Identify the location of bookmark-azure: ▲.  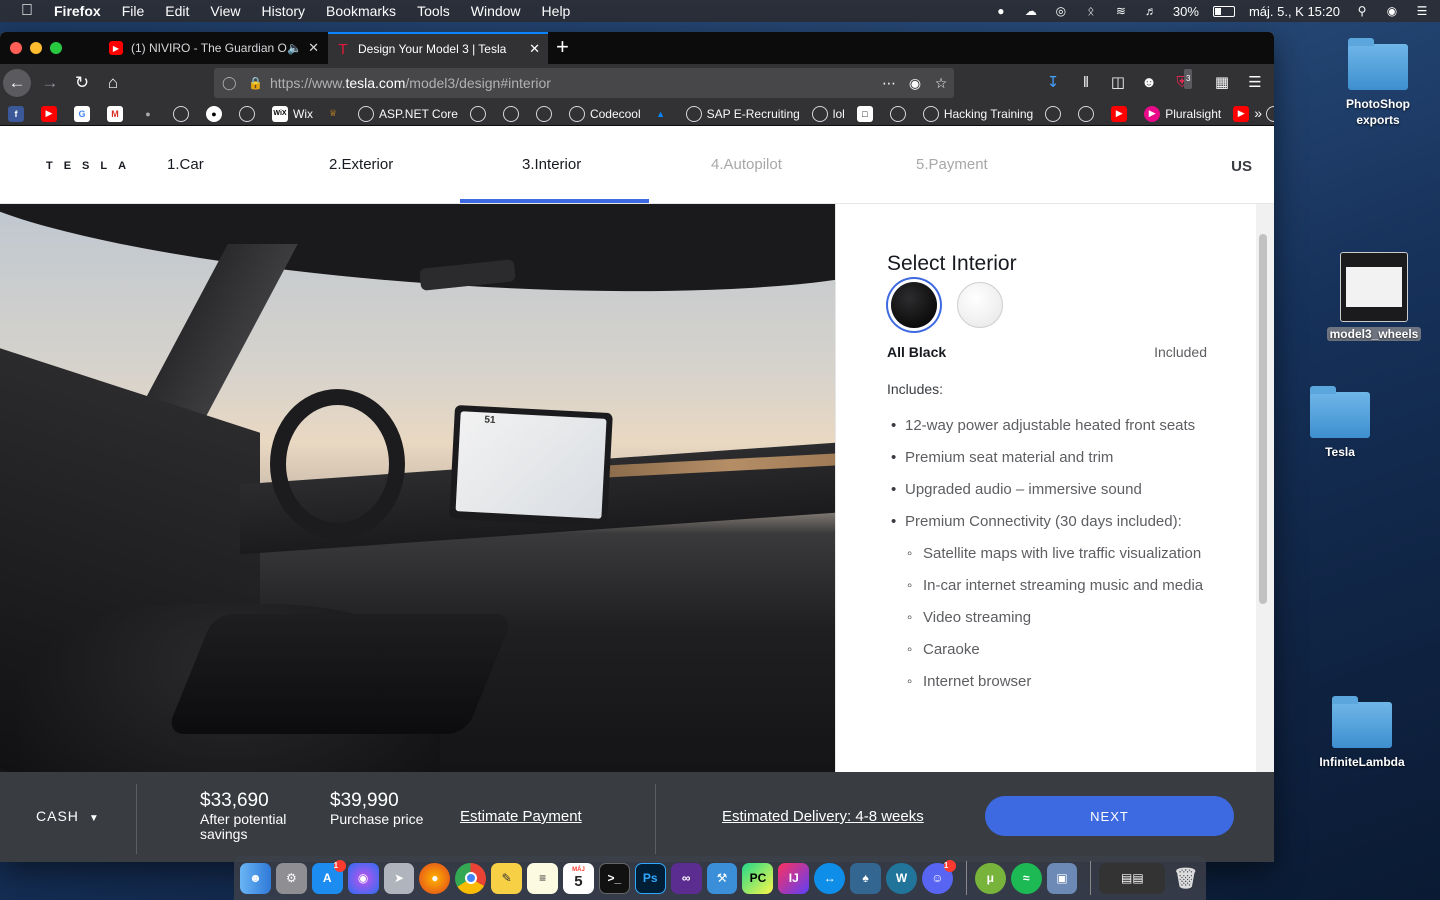
(663, 114).